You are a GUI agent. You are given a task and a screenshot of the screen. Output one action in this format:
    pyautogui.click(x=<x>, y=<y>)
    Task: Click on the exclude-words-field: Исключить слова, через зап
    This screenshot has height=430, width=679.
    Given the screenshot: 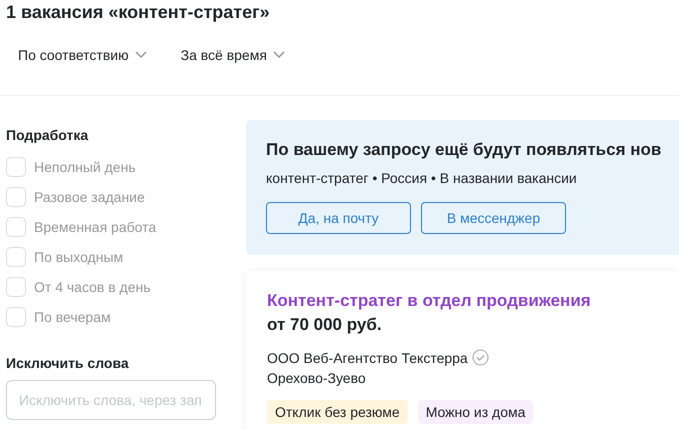 What is the action you would take?
    pyautogui.click(x=111, y=400)
    